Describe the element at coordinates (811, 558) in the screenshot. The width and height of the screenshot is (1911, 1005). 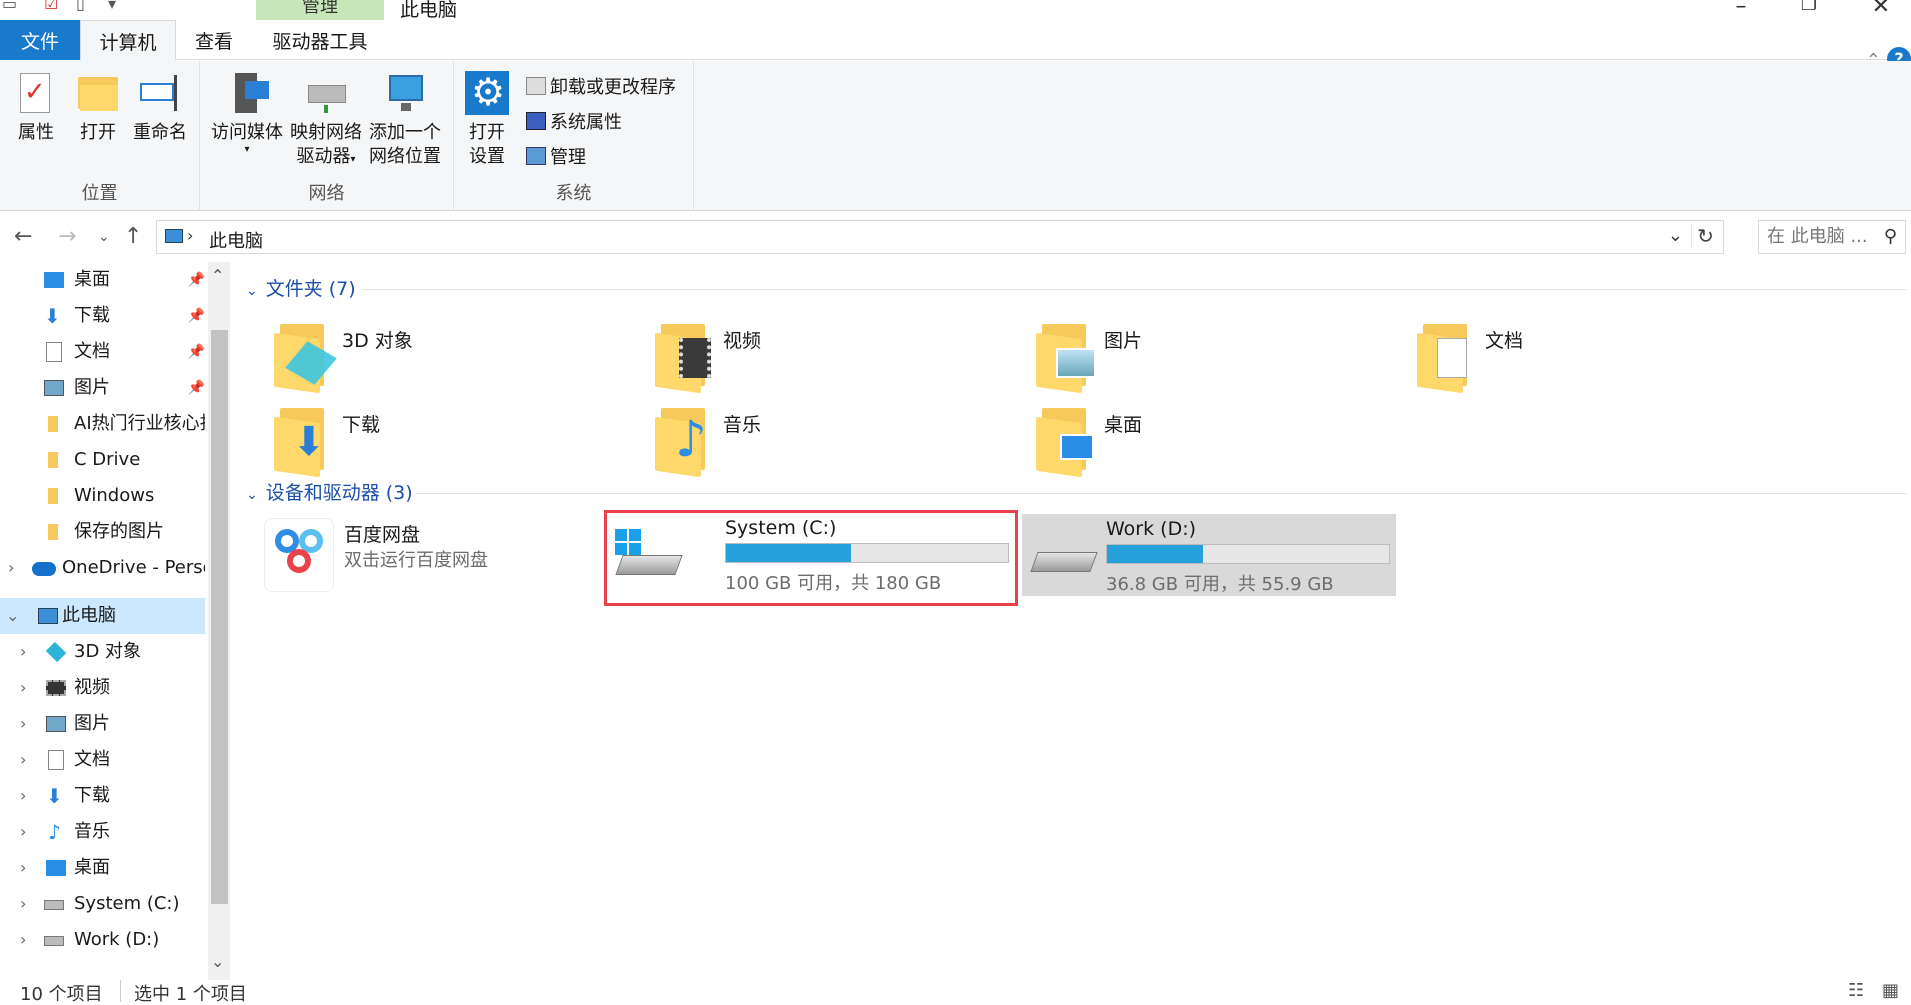
I see `drive-system-c: System (C:) 100 GB 可用，共 180 GB` at that location.